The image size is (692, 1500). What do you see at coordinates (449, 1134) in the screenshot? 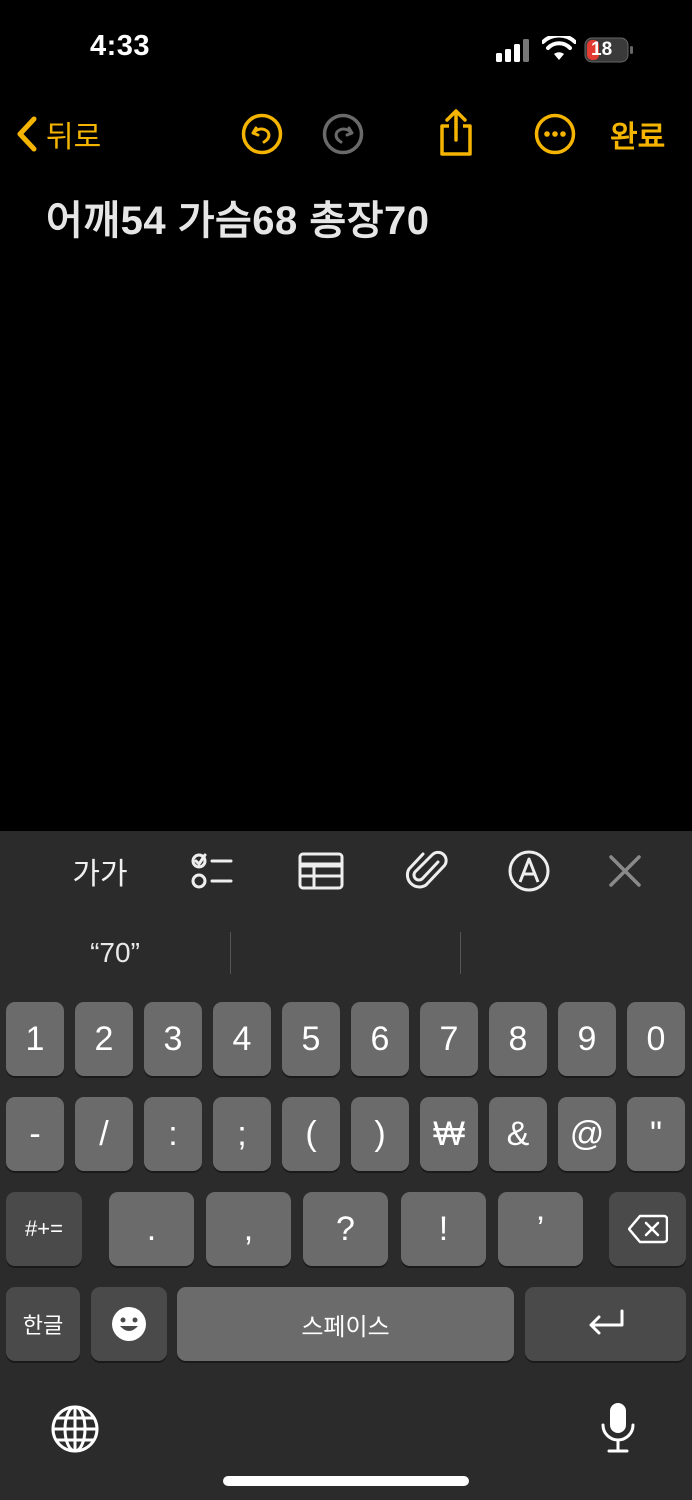
I see `key-won: ₩` at bounding box center [449, 1134].